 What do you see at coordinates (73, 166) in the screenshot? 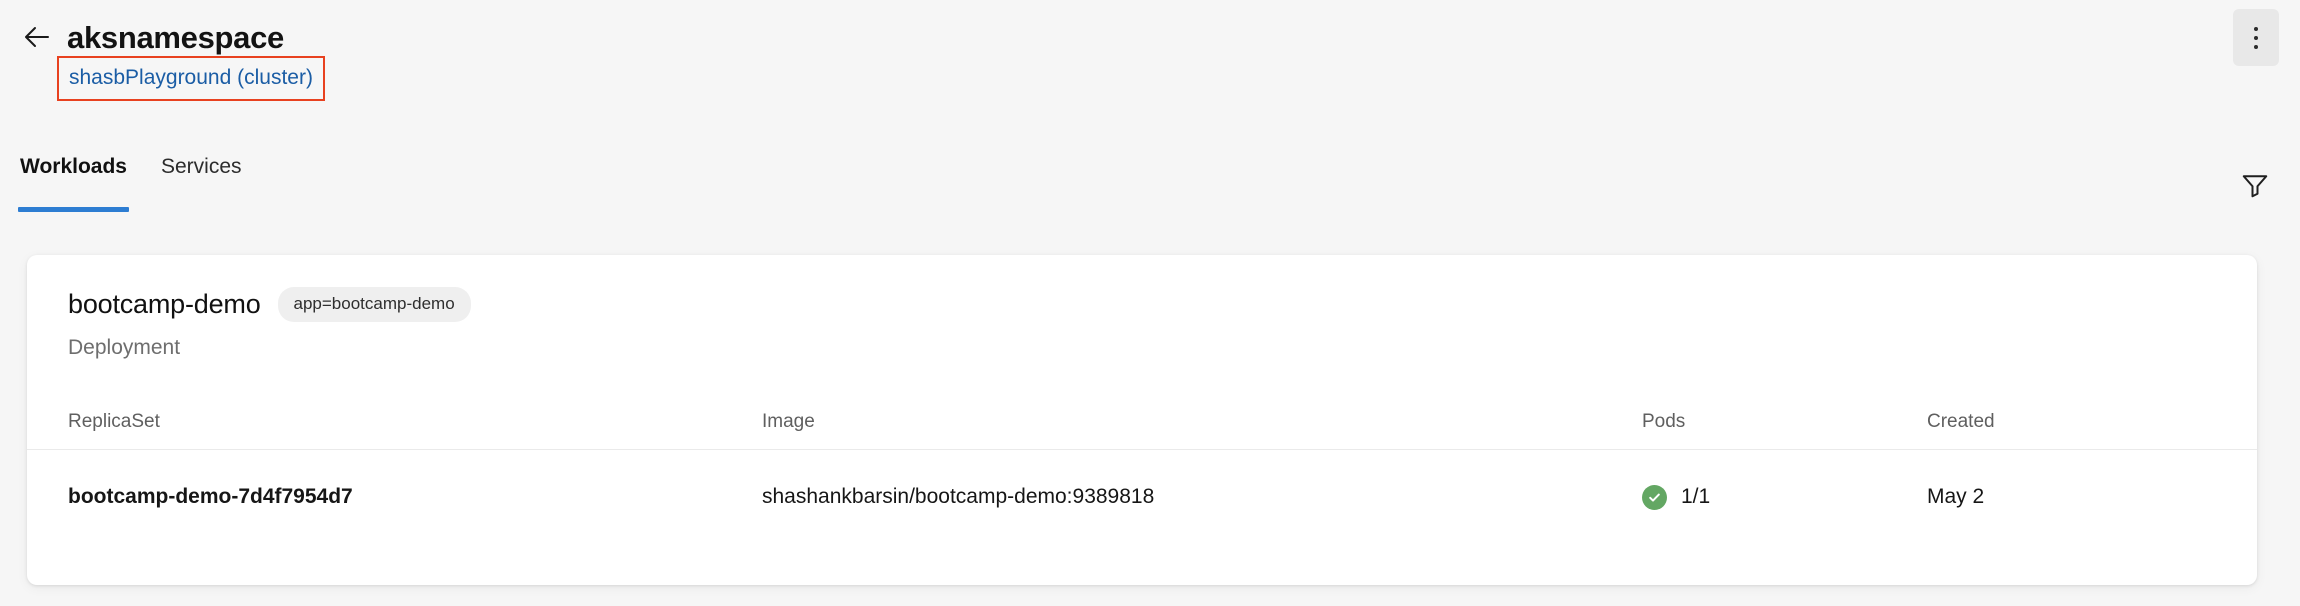
I see `tab-workloads-label: Workloads` at bounding box center [73, 166].